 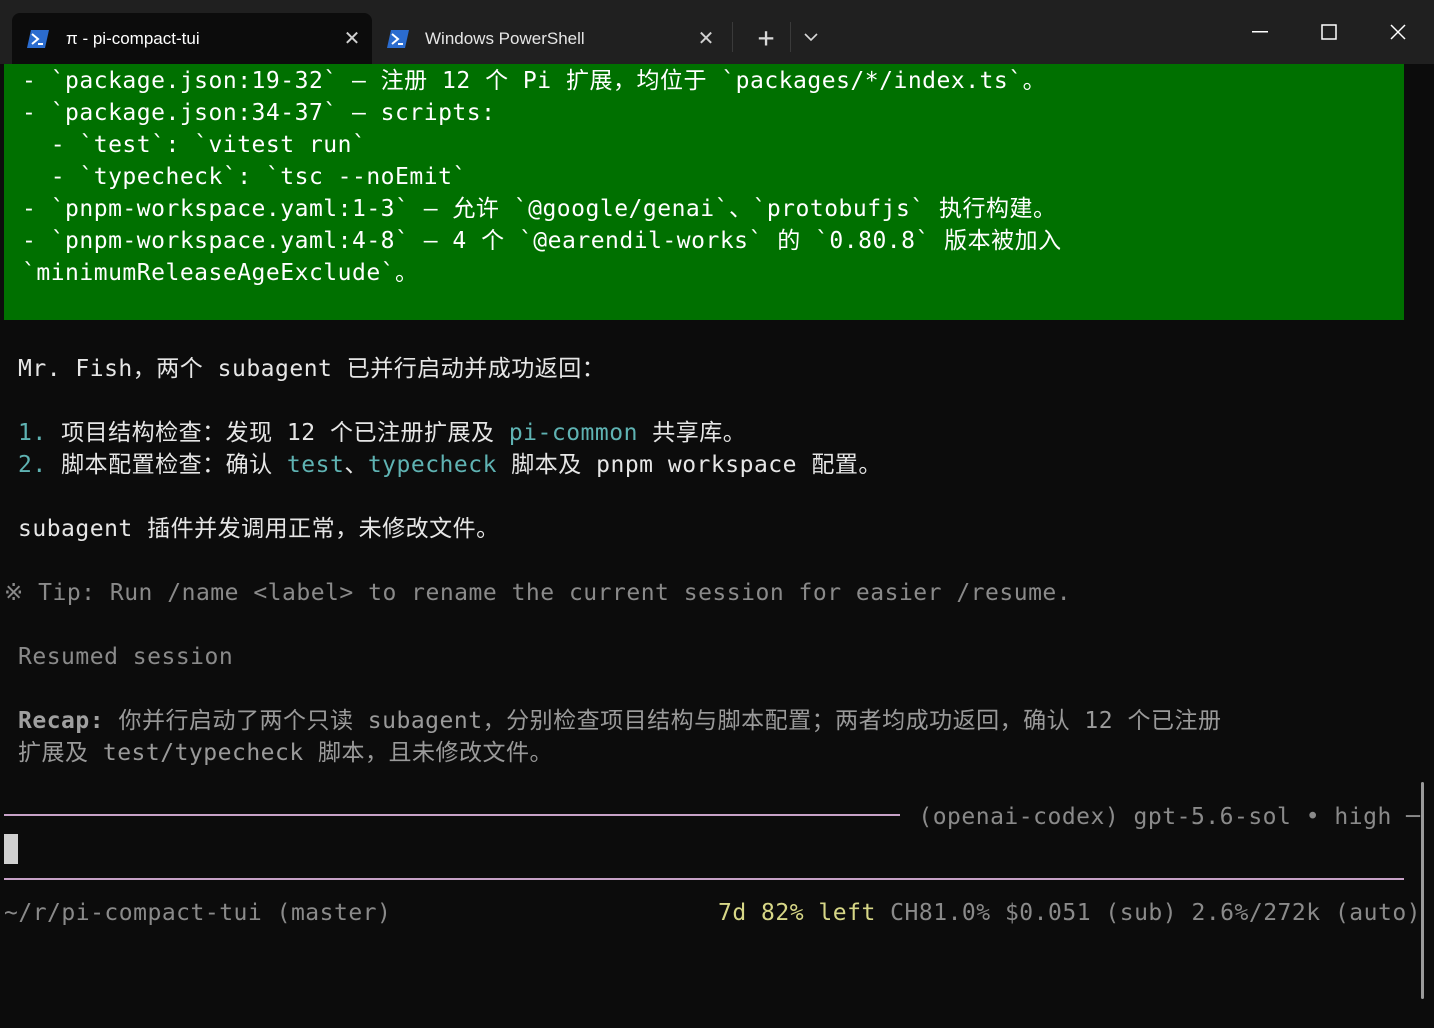 I want to click on tab-windows-powershell: Windows PowerShell ✕, so click(x=551, y=38).